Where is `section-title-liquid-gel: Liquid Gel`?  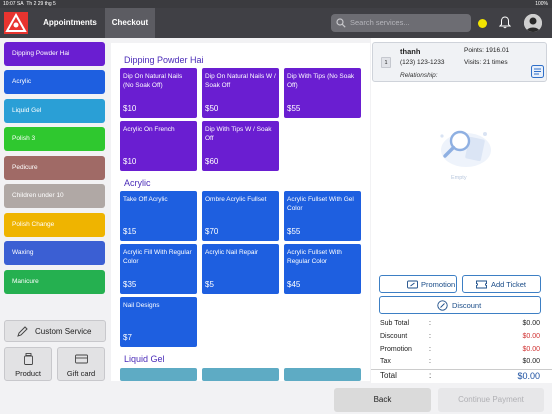 section-title-liquid-gel: Liquid Gel is located at coordinates (144, 359).